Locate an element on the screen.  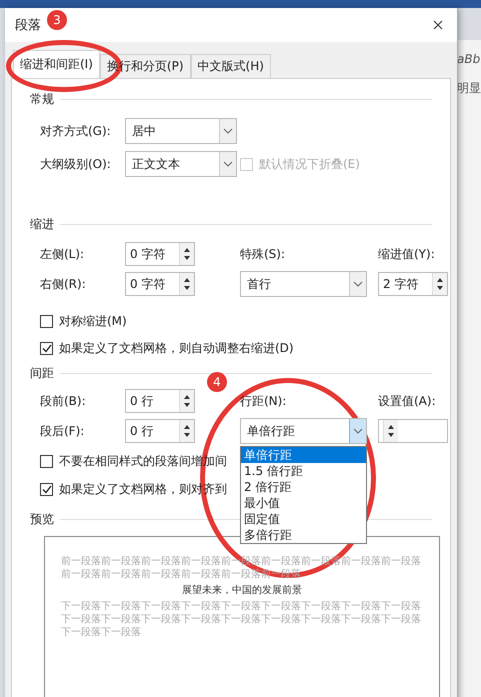
field-label: 大纲级别(O): is located at coordinates (75, 164).